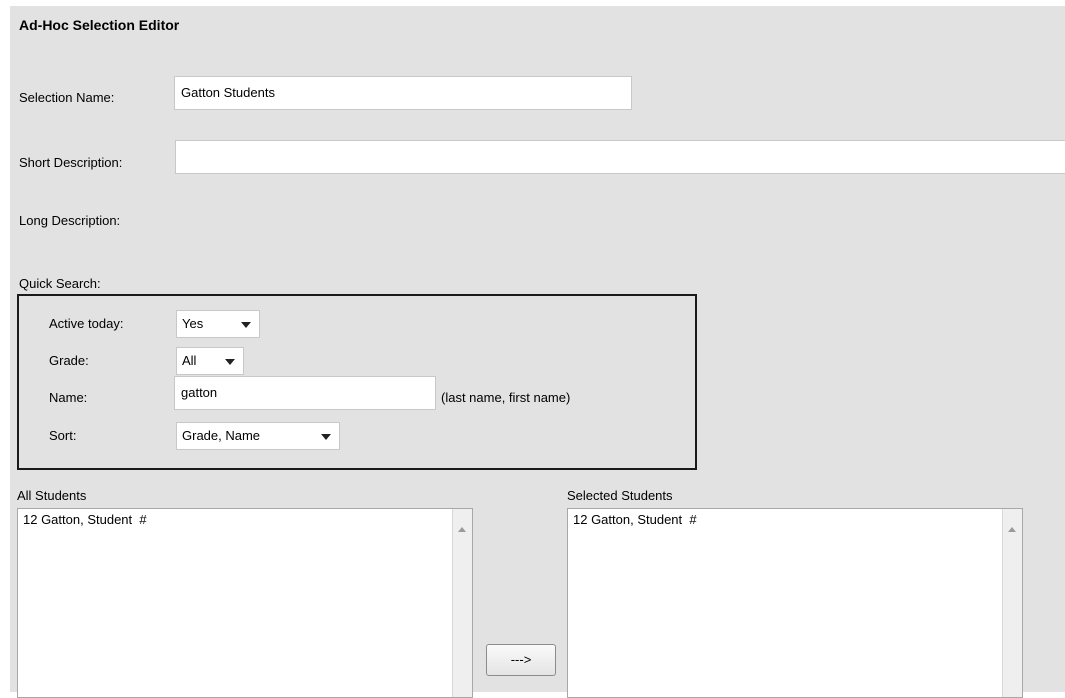 This screenshot has height=698, width=1065. What do you see at coordinates (99, 25) in the screenshot?
I see `page-title: Ad-Hoc Selection Editor` at bounding box center [99, 25].